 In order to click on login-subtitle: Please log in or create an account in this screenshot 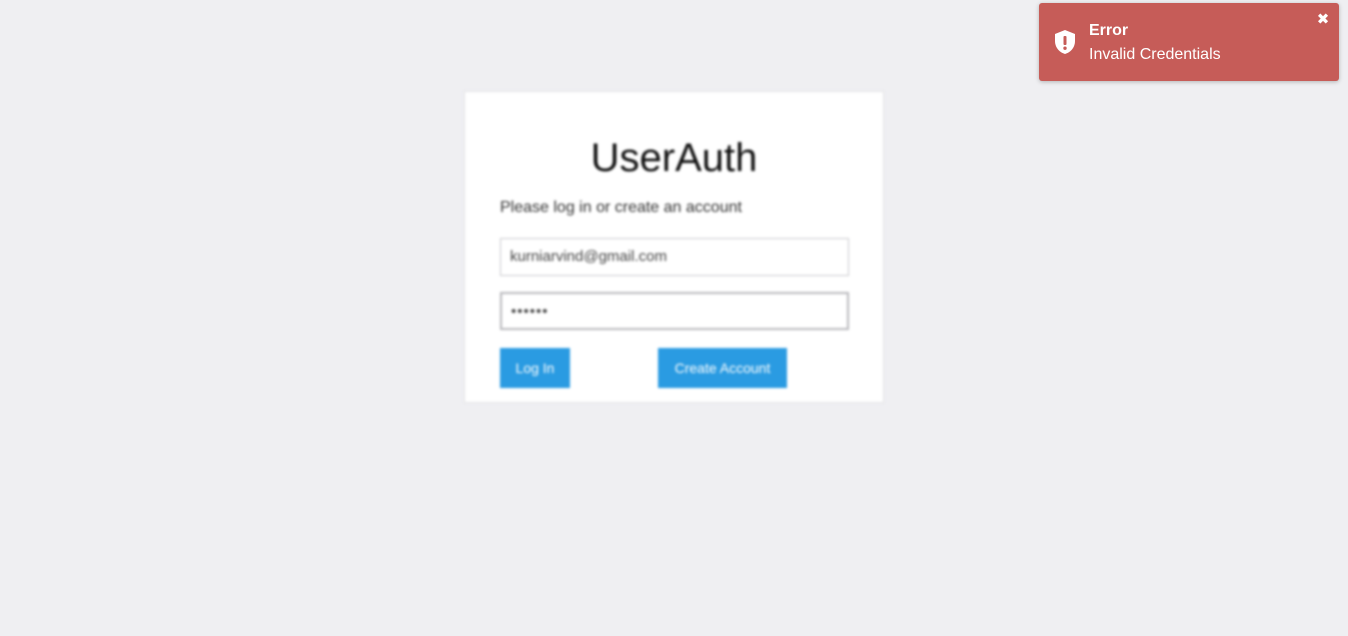, I will do `click(621, 207)`.